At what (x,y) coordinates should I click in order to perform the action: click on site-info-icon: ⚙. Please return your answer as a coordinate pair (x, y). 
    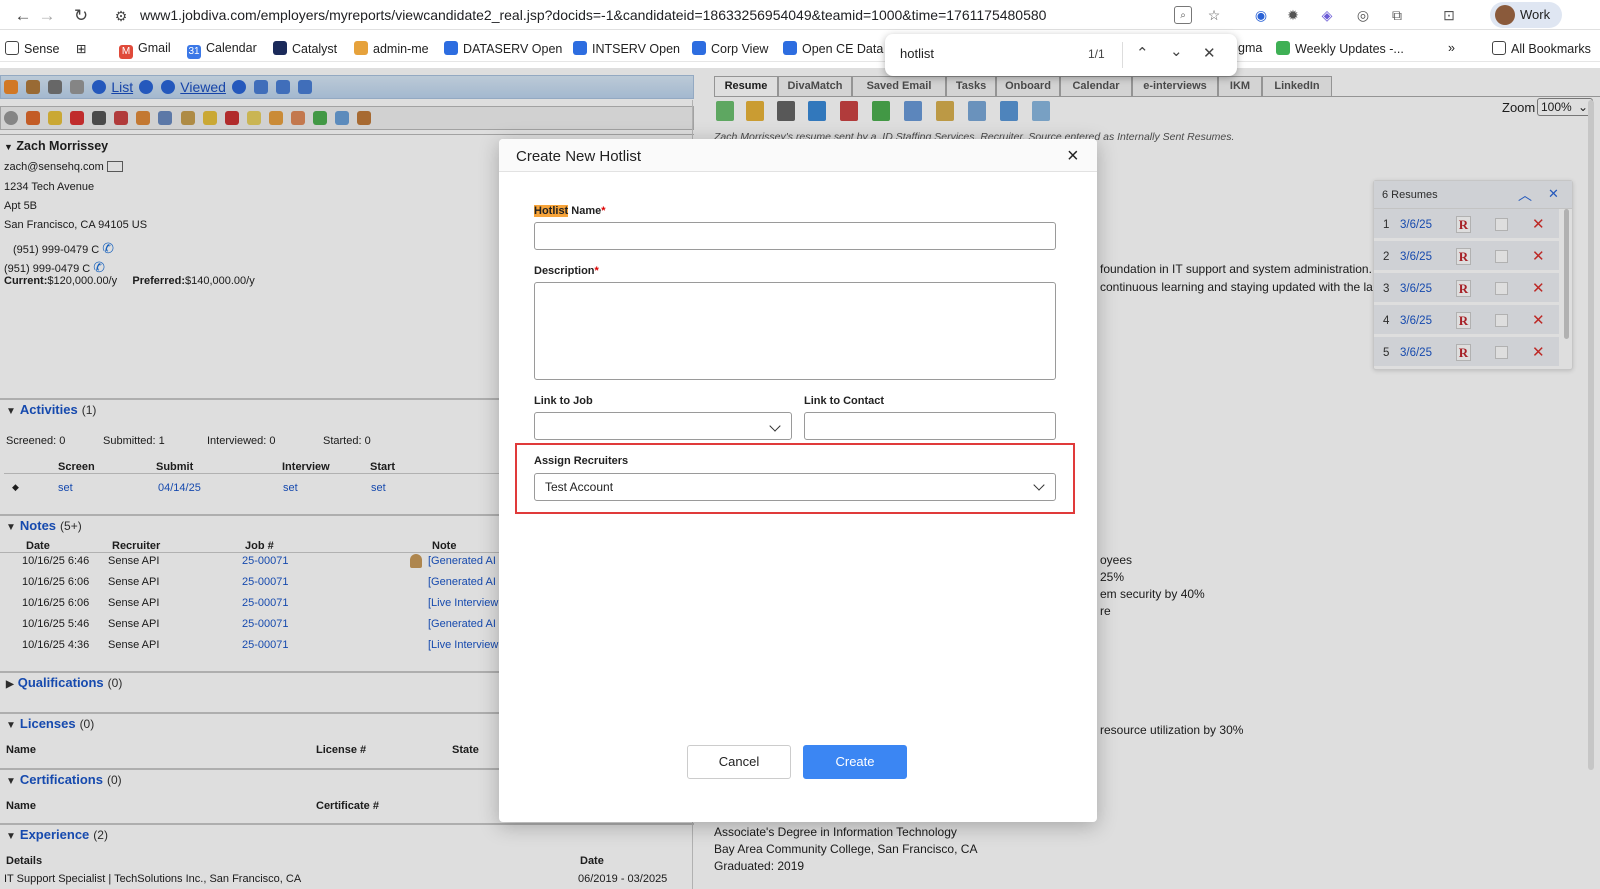
    Looking at the image, I should click on (121, 16).